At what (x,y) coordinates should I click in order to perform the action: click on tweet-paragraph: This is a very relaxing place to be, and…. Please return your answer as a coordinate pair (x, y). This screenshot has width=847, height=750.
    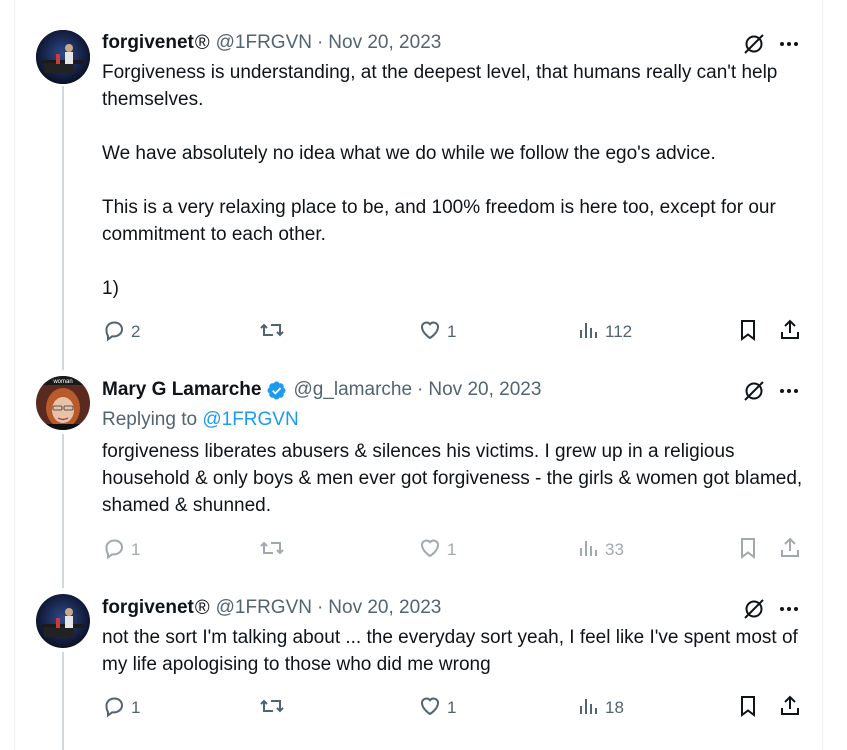
    Looking at the image, I should click on (439, 221).